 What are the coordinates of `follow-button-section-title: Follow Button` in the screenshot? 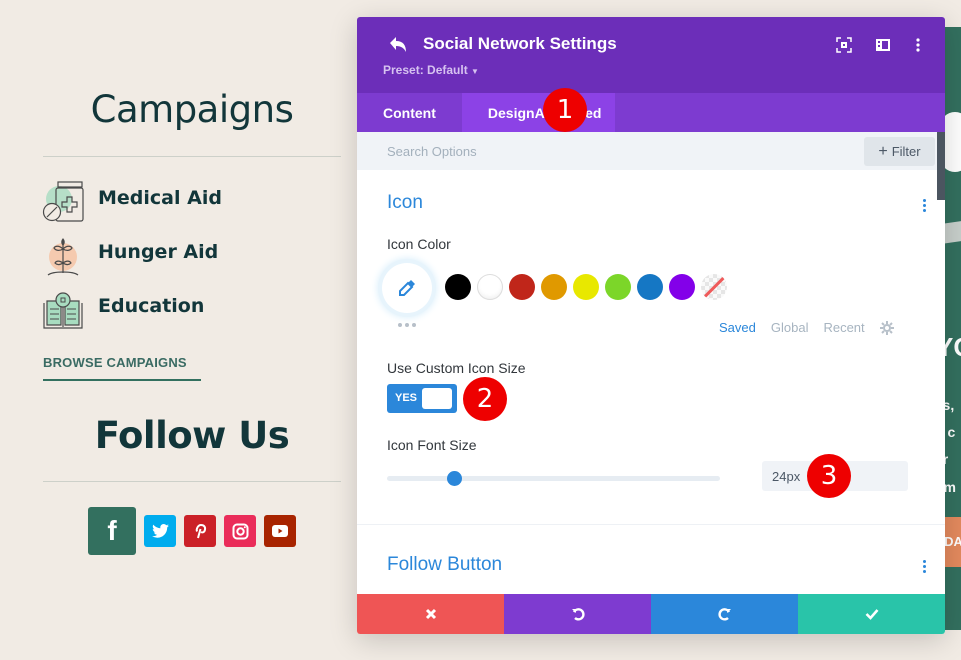 It's located at (444, 565).